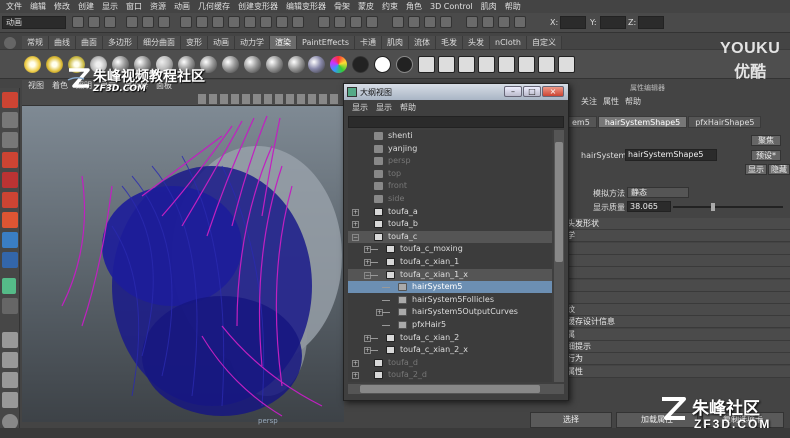  I want to click on render-current-icon, so click(426, 64).